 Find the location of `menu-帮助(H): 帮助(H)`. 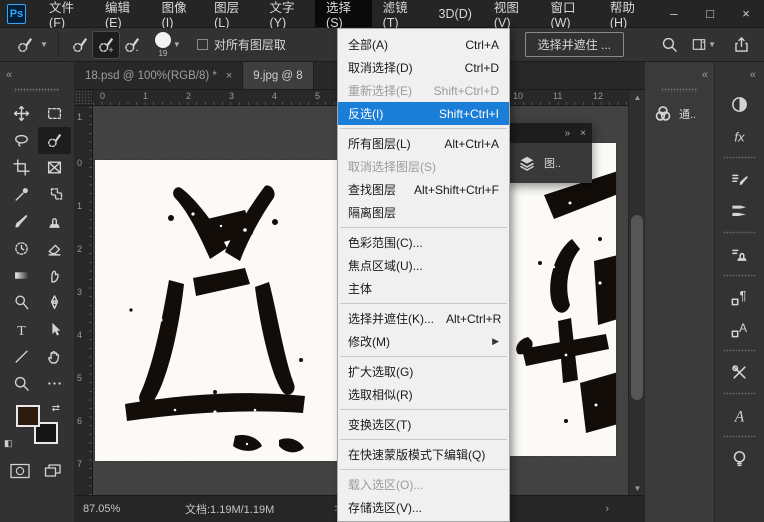

menu-帮助(H): 帮助(H) is located at coordinates (627, 15).